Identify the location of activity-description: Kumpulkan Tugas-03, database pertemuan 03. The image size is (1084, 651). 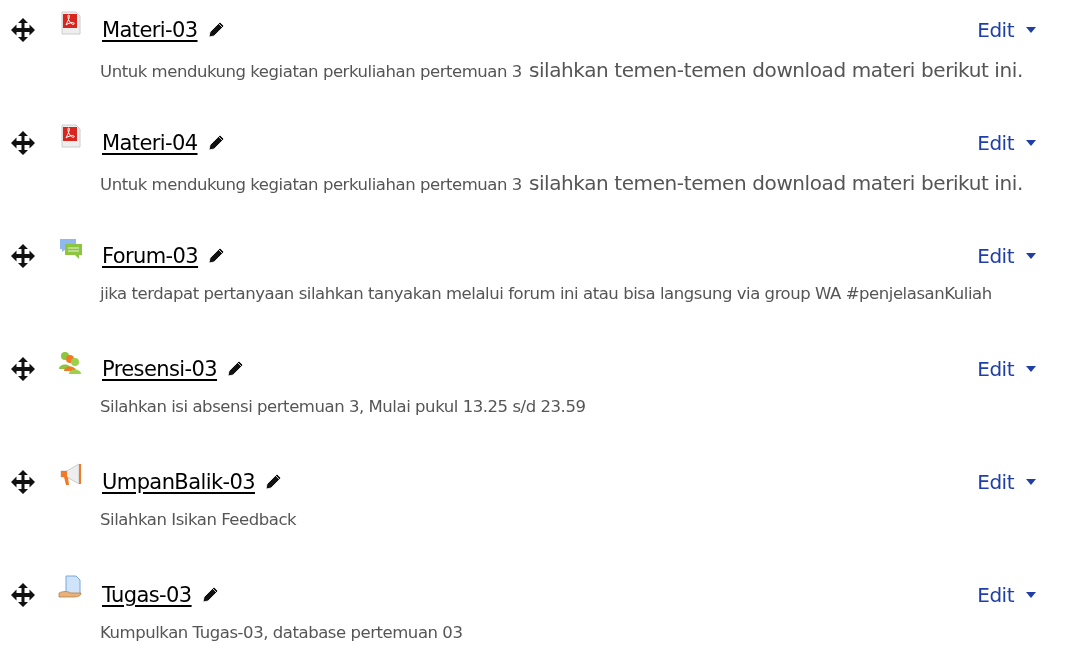
(281, 632).